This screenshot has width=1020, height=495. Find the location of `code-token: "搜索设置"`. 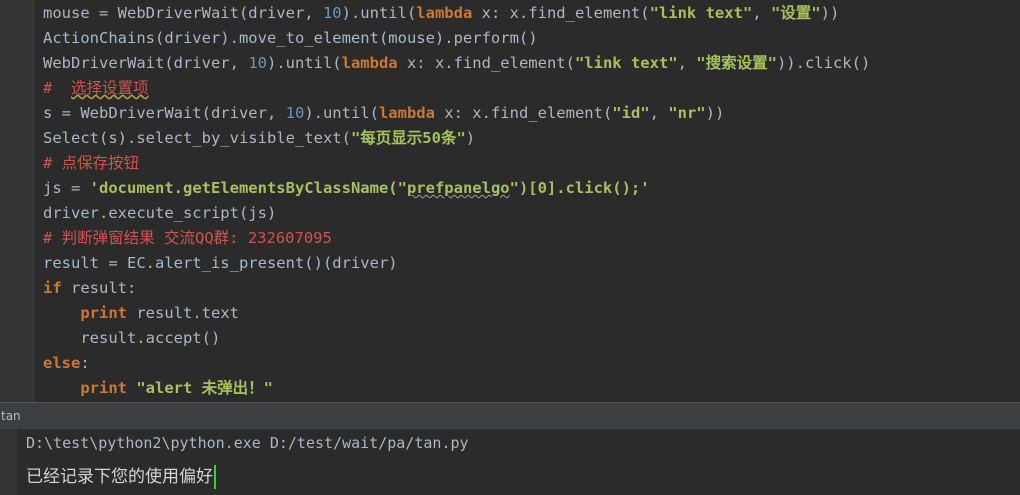

code-token: "搜索设置" is located at coordinates (736, 63).